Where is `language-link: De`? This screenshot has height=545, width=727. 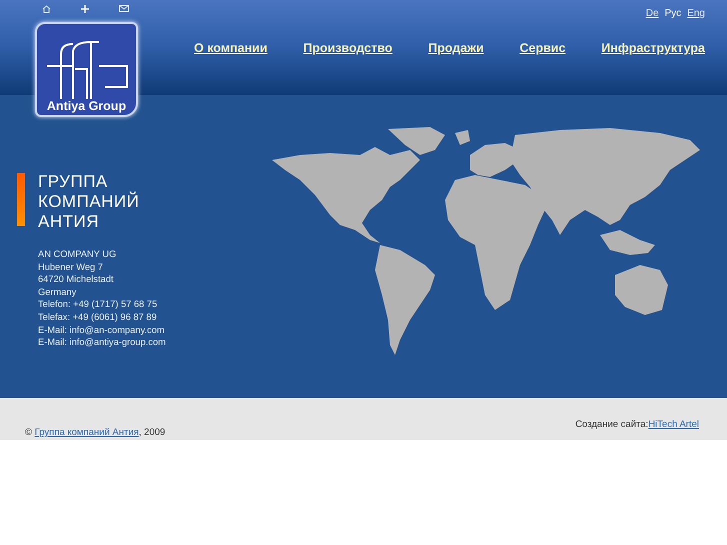
language-link: De is located at coordinates (652, 13).